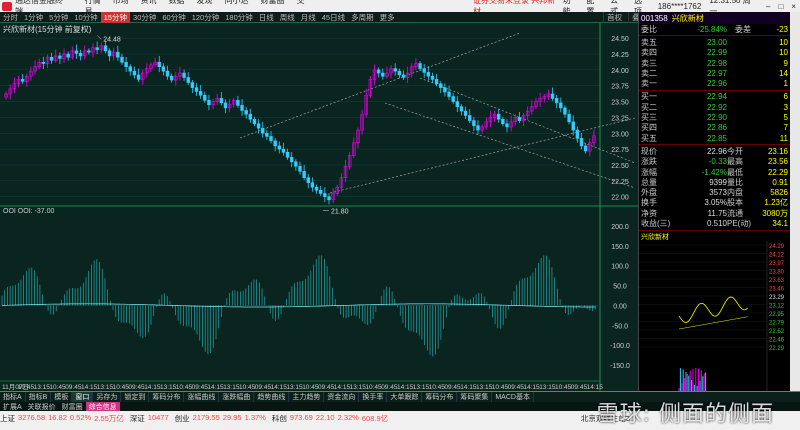 This screenshot has width=800, height=430. Describe the element at coordinates (266, 17) in the screenshot. I see `timeframe-9: 日线` at that location.